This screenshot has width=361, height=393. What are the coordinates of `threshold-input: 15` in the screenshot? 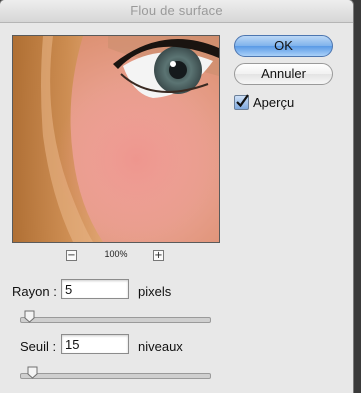 It's located at (95, 344).